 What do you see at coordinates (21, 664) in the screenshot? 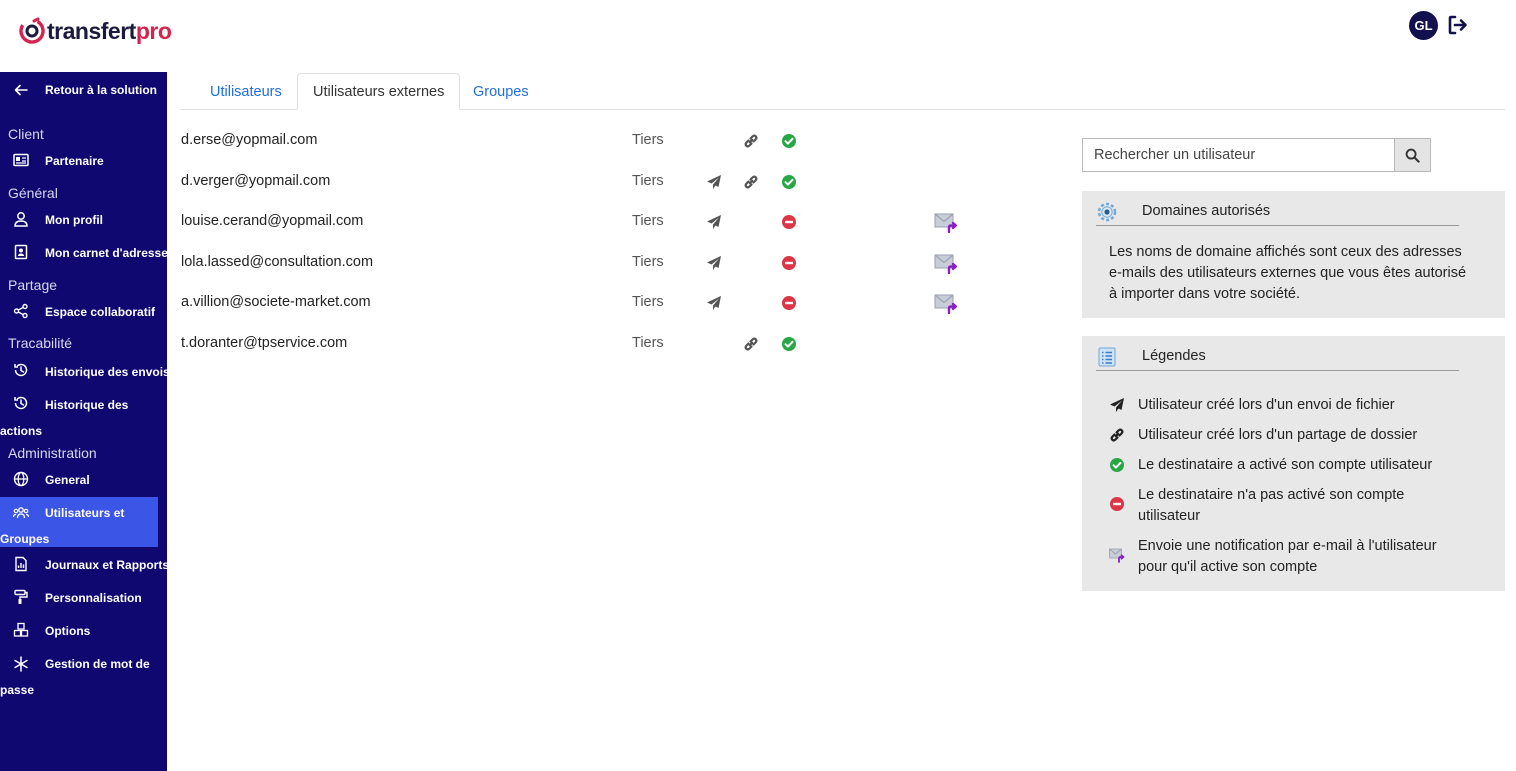
I see `asterisk-icon` at bounding box center [21, 664].